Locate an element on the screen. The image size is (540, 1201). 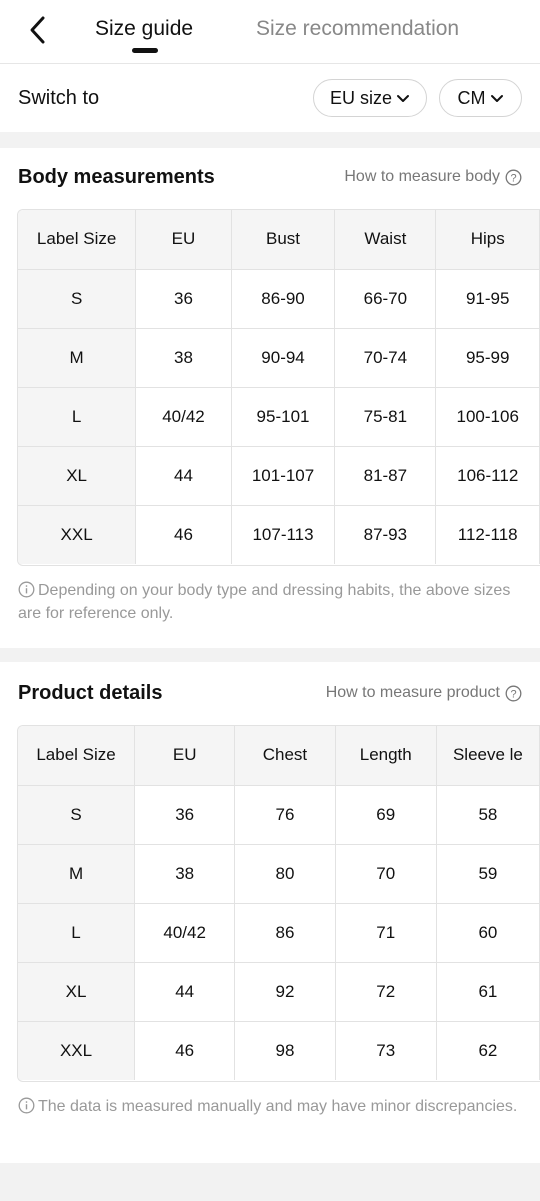
column-header: Bust is located at coordinates (283, 240).